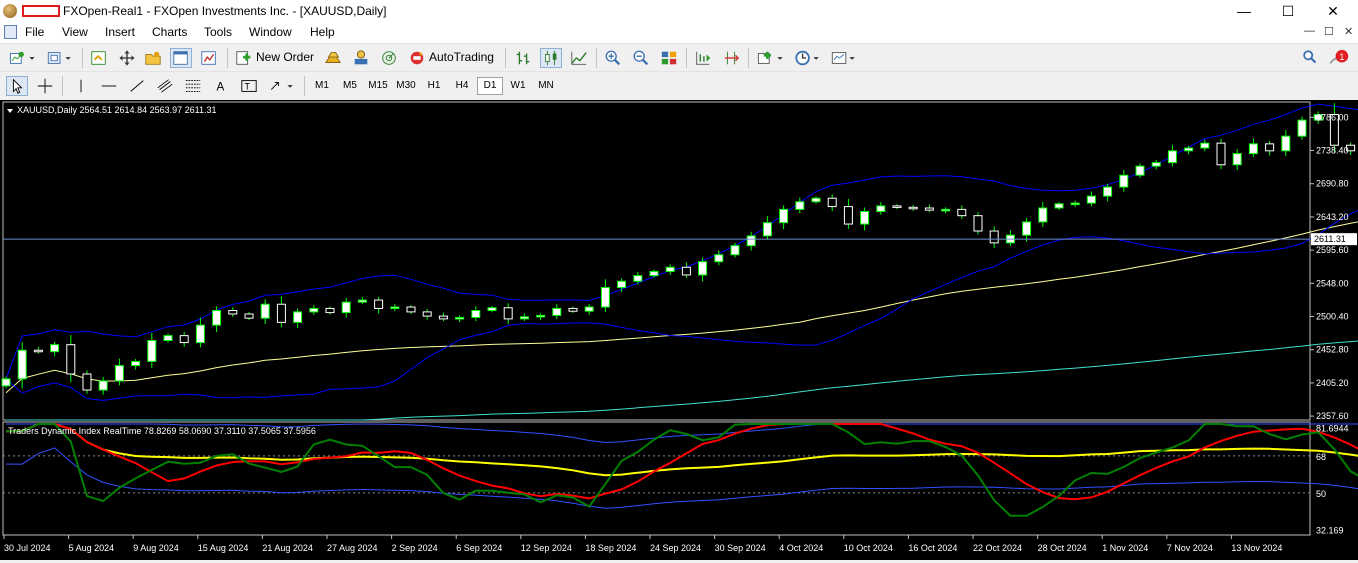  I want to click on cursor-icon, so click(17, 86).